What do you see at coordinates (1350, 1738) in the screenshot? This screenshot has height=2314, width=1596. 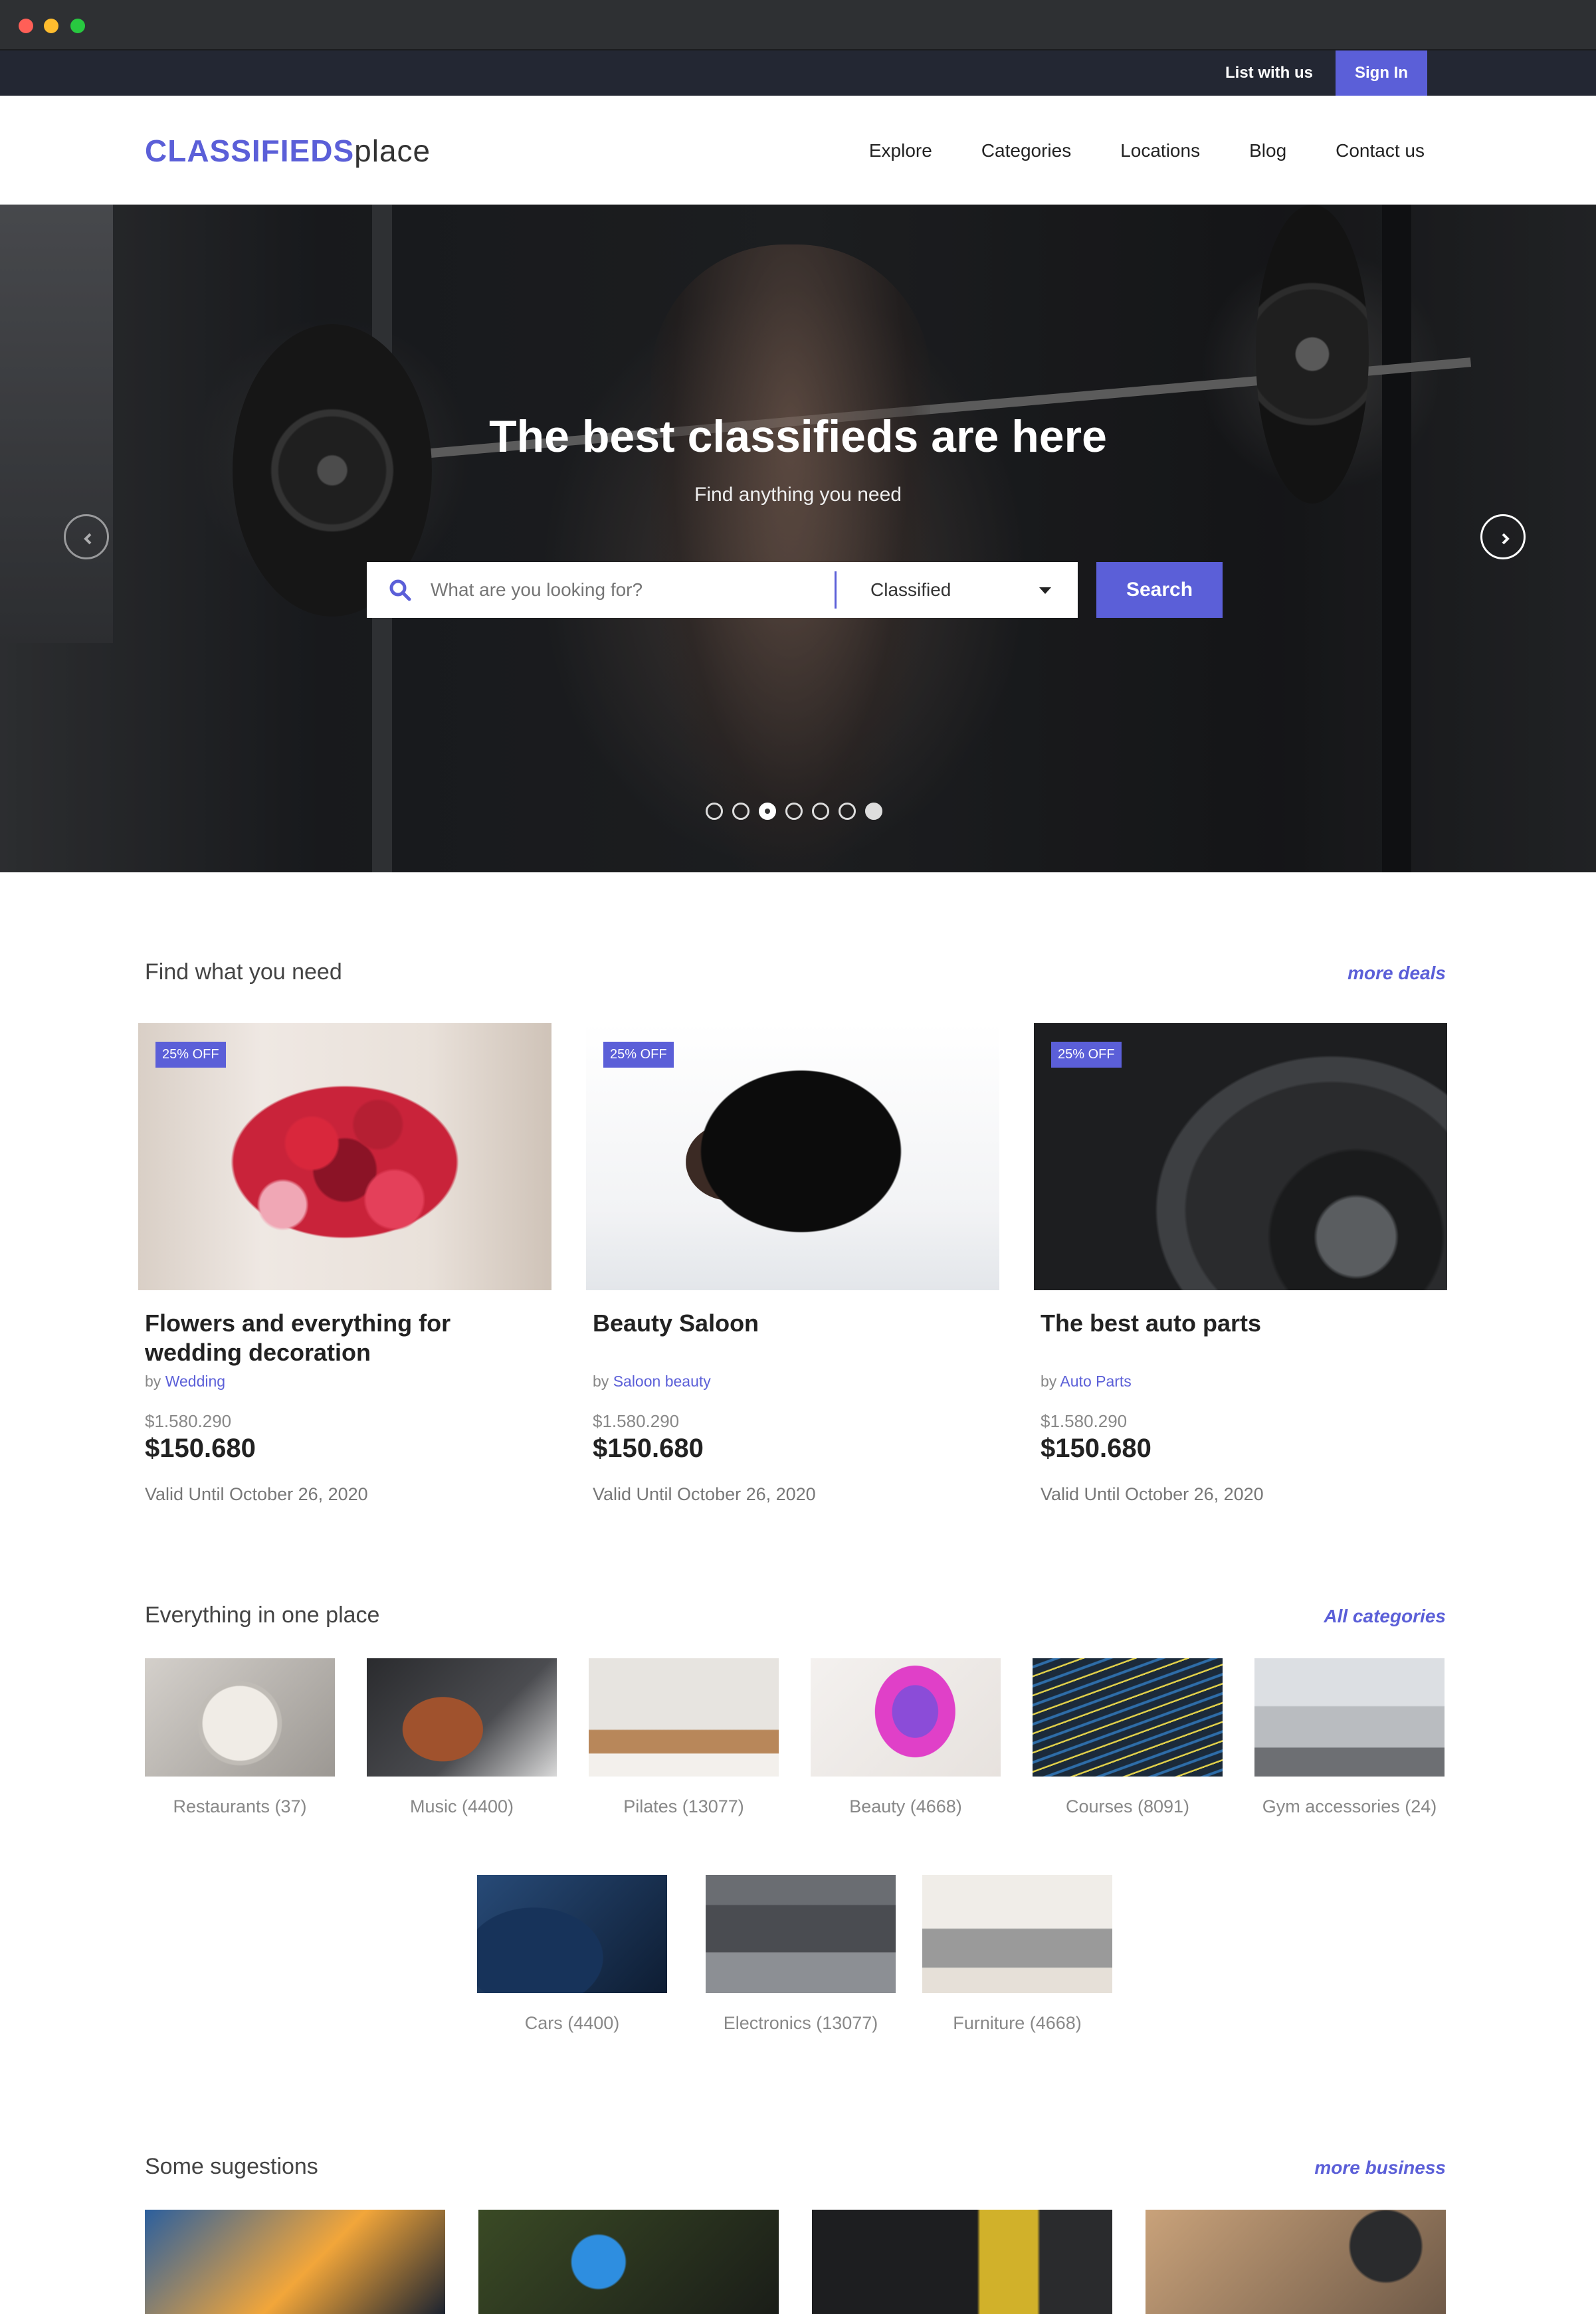 I see `category-tile-gym-accessories: Gym accessories (24)` at bounding box center [1350, 1738].